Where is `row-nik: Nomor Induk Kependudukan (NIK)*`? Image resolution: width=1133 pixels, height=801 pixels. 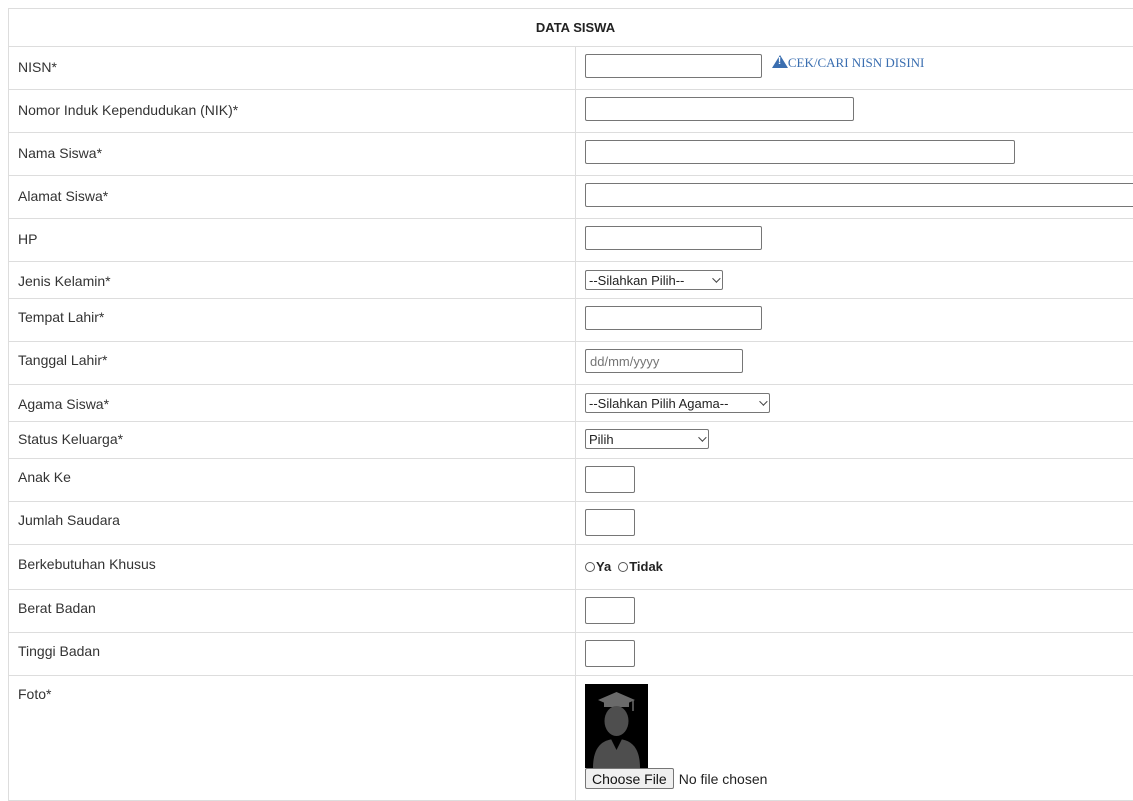
row-nik: Nomor Induk Kependudukan (NIK)* is located at coordinates (571, 111).